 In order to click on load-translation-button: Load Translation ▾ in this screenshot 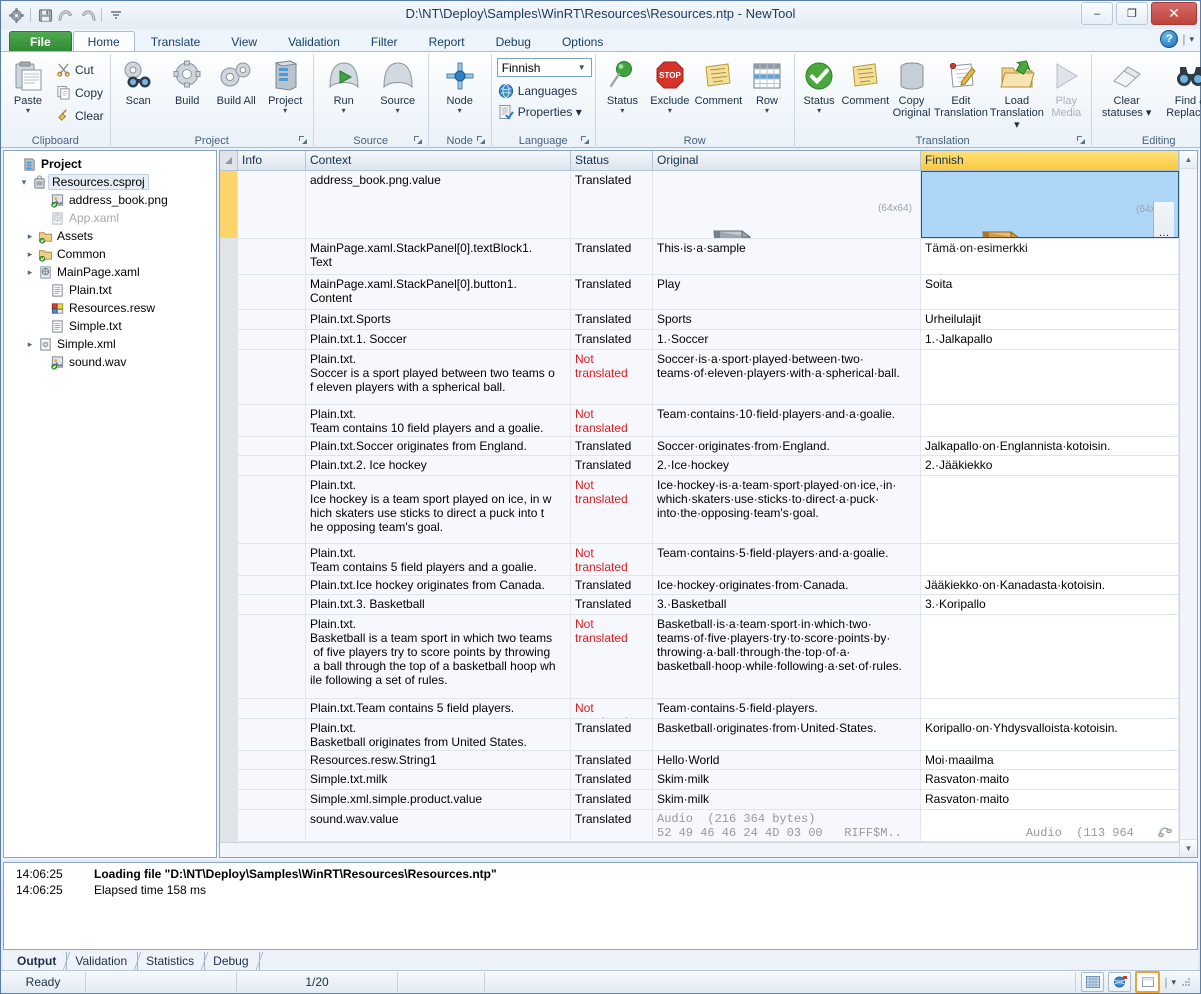, I will do `click(1017, 94)`.